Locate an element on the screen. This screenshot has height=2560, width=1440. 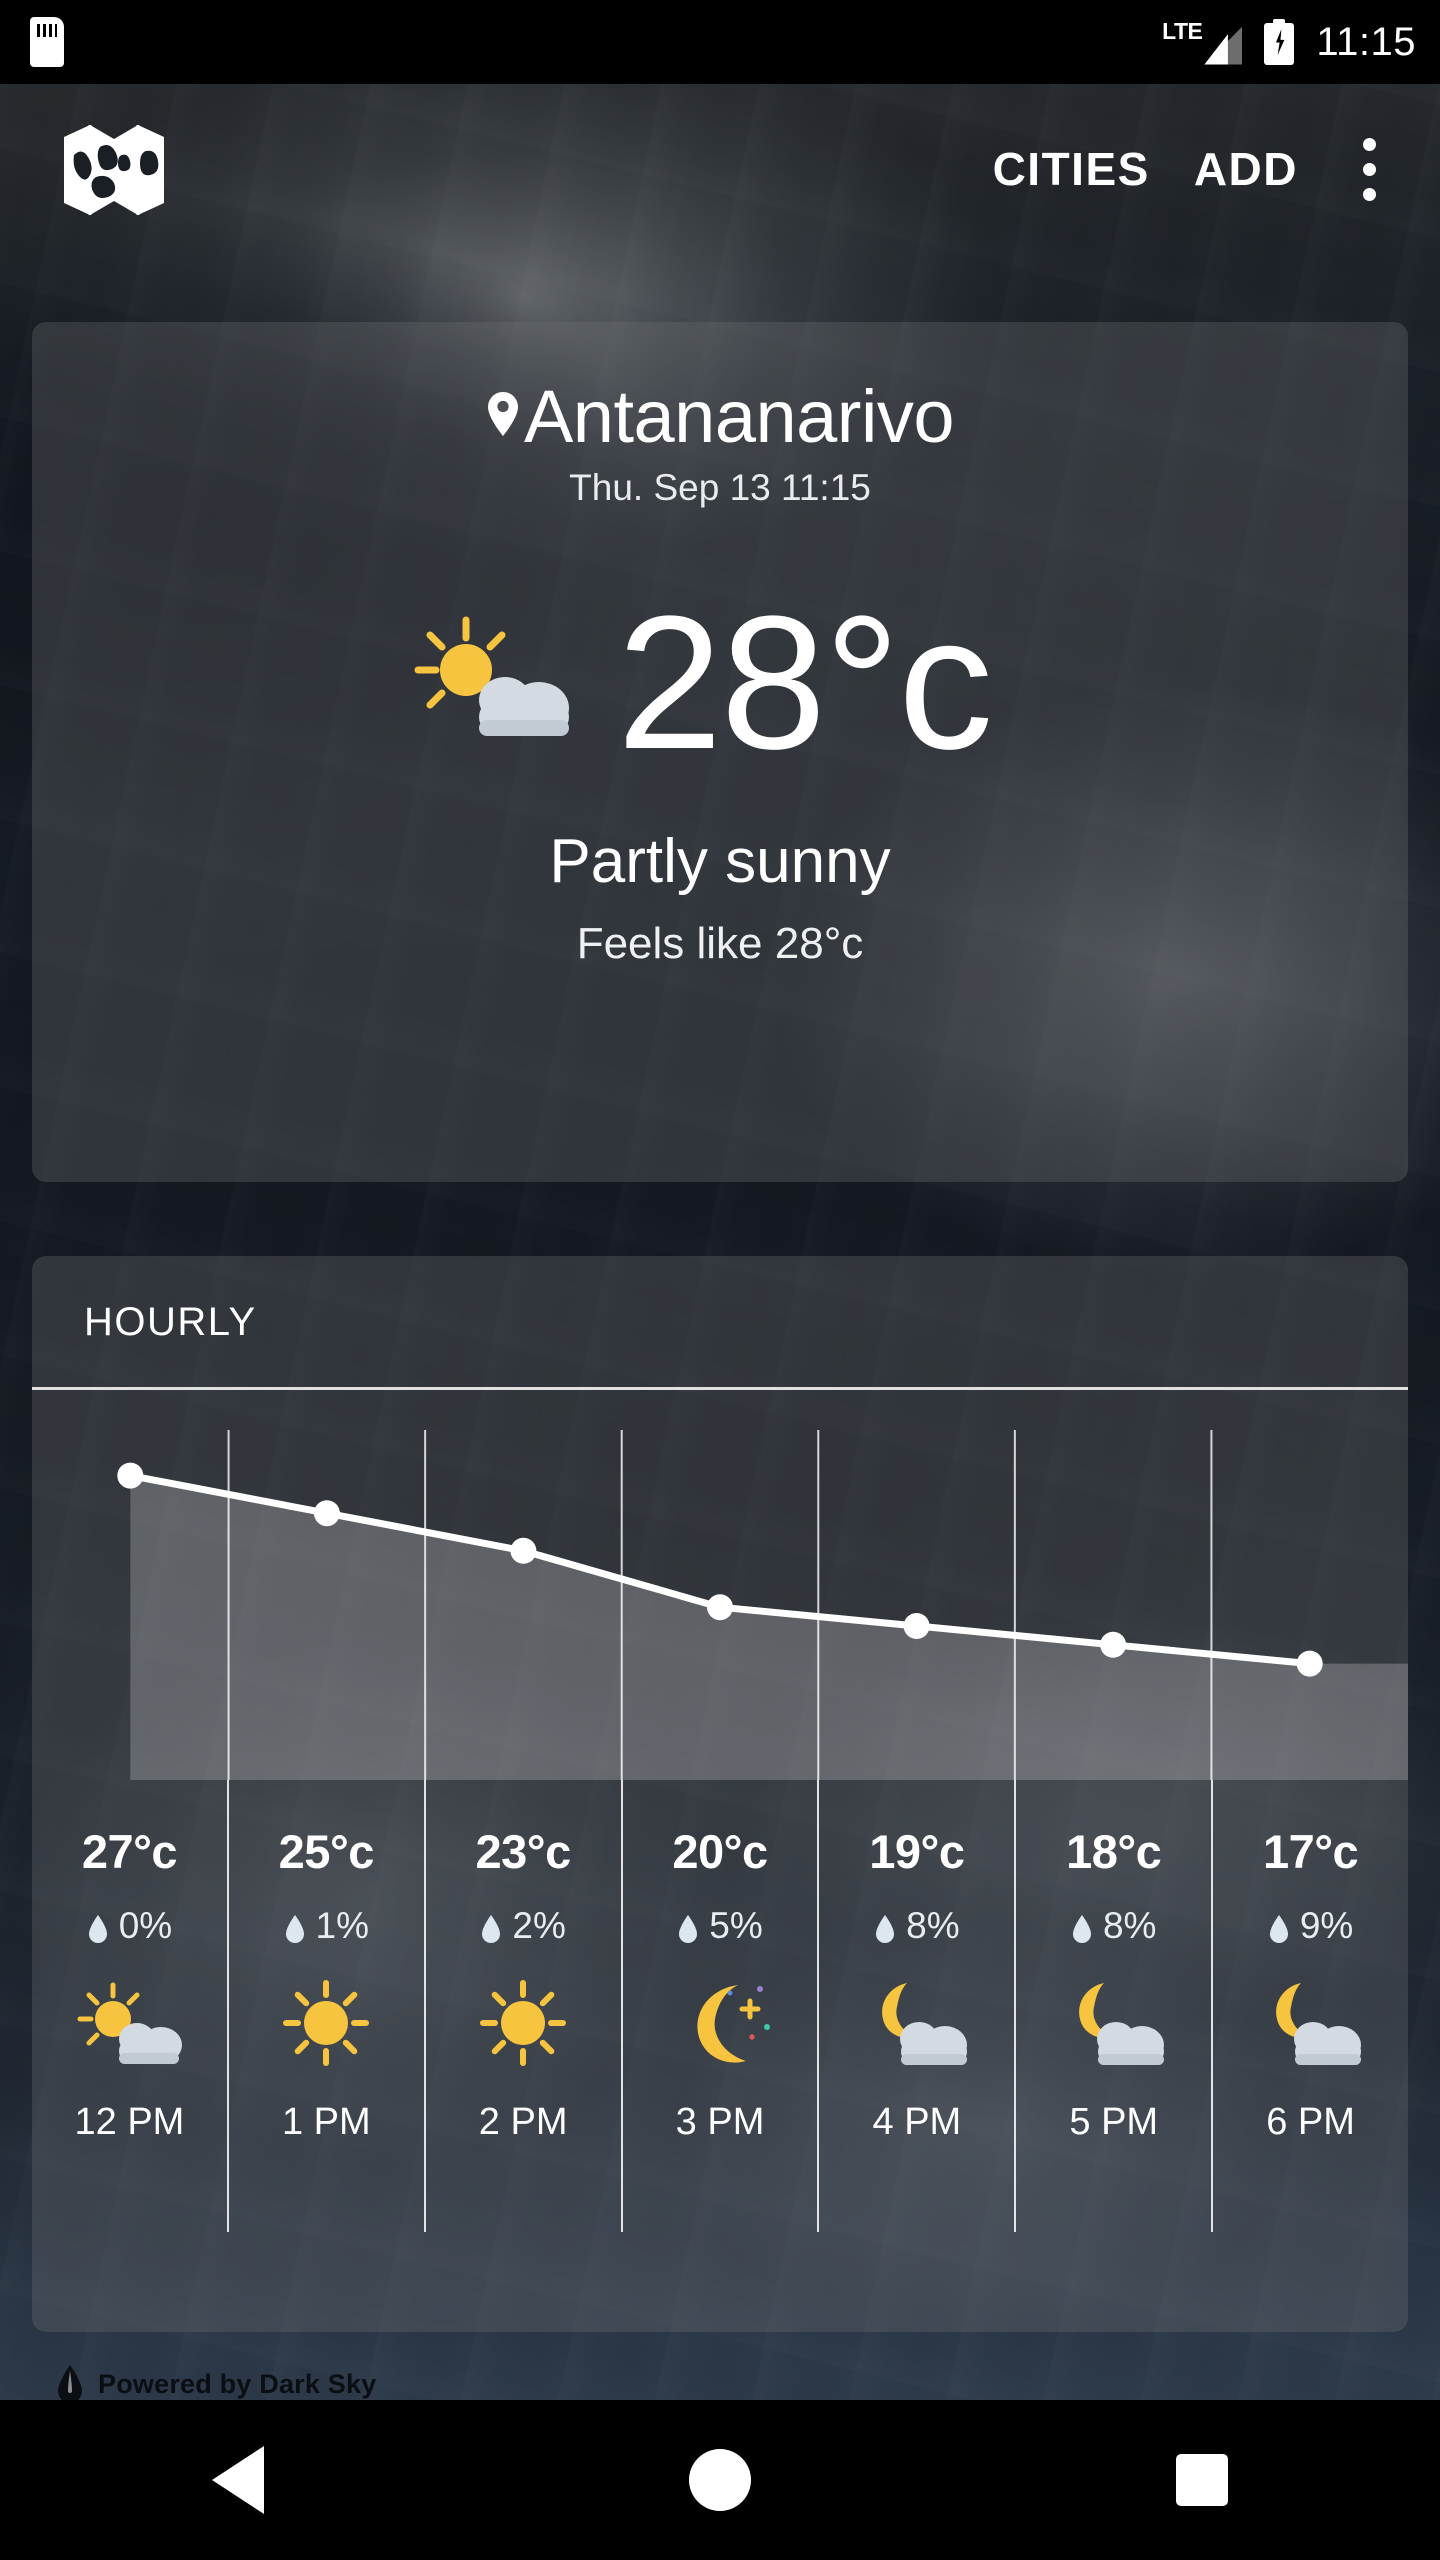
location-pin-icon is located at coordinates (503, 414).